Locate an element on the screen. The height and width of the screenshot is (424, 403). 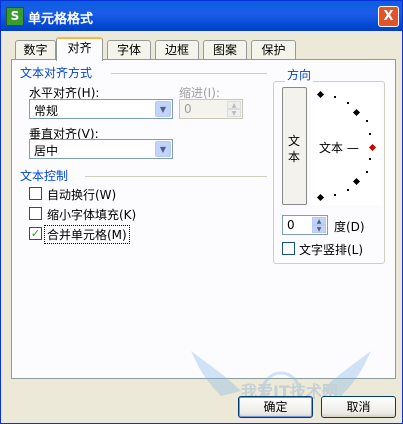
vertical-align-select: 居中 ▼ is located at coordinates (101, 149).